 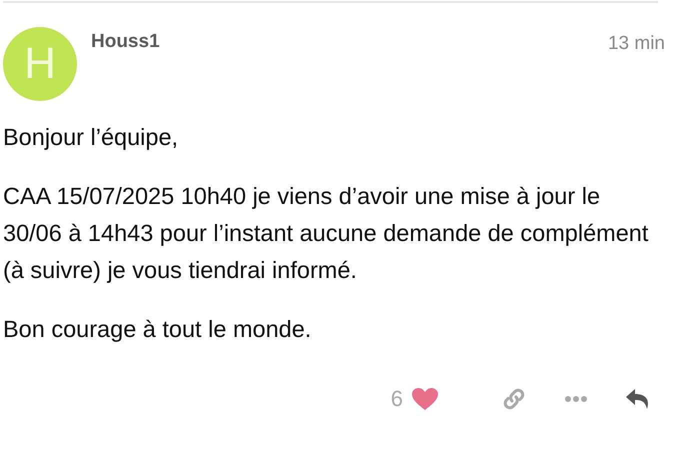 What do you see at coordinates (576, 399) in the screenshot?
I see `more-icon` at bounding box center [576, 399].